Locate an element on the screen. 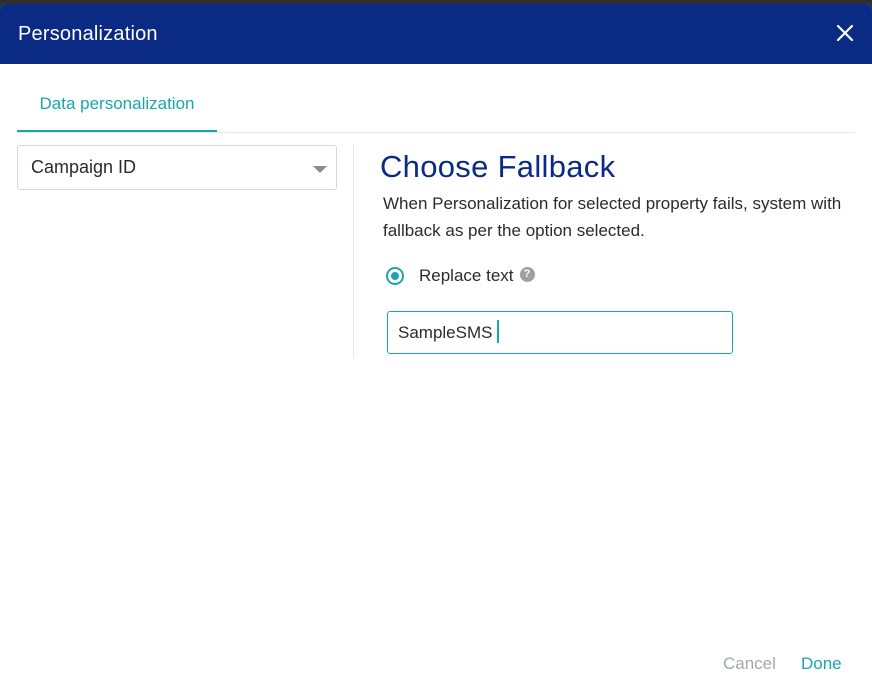  chevron-down-icon is located at coordinates (320, 169).